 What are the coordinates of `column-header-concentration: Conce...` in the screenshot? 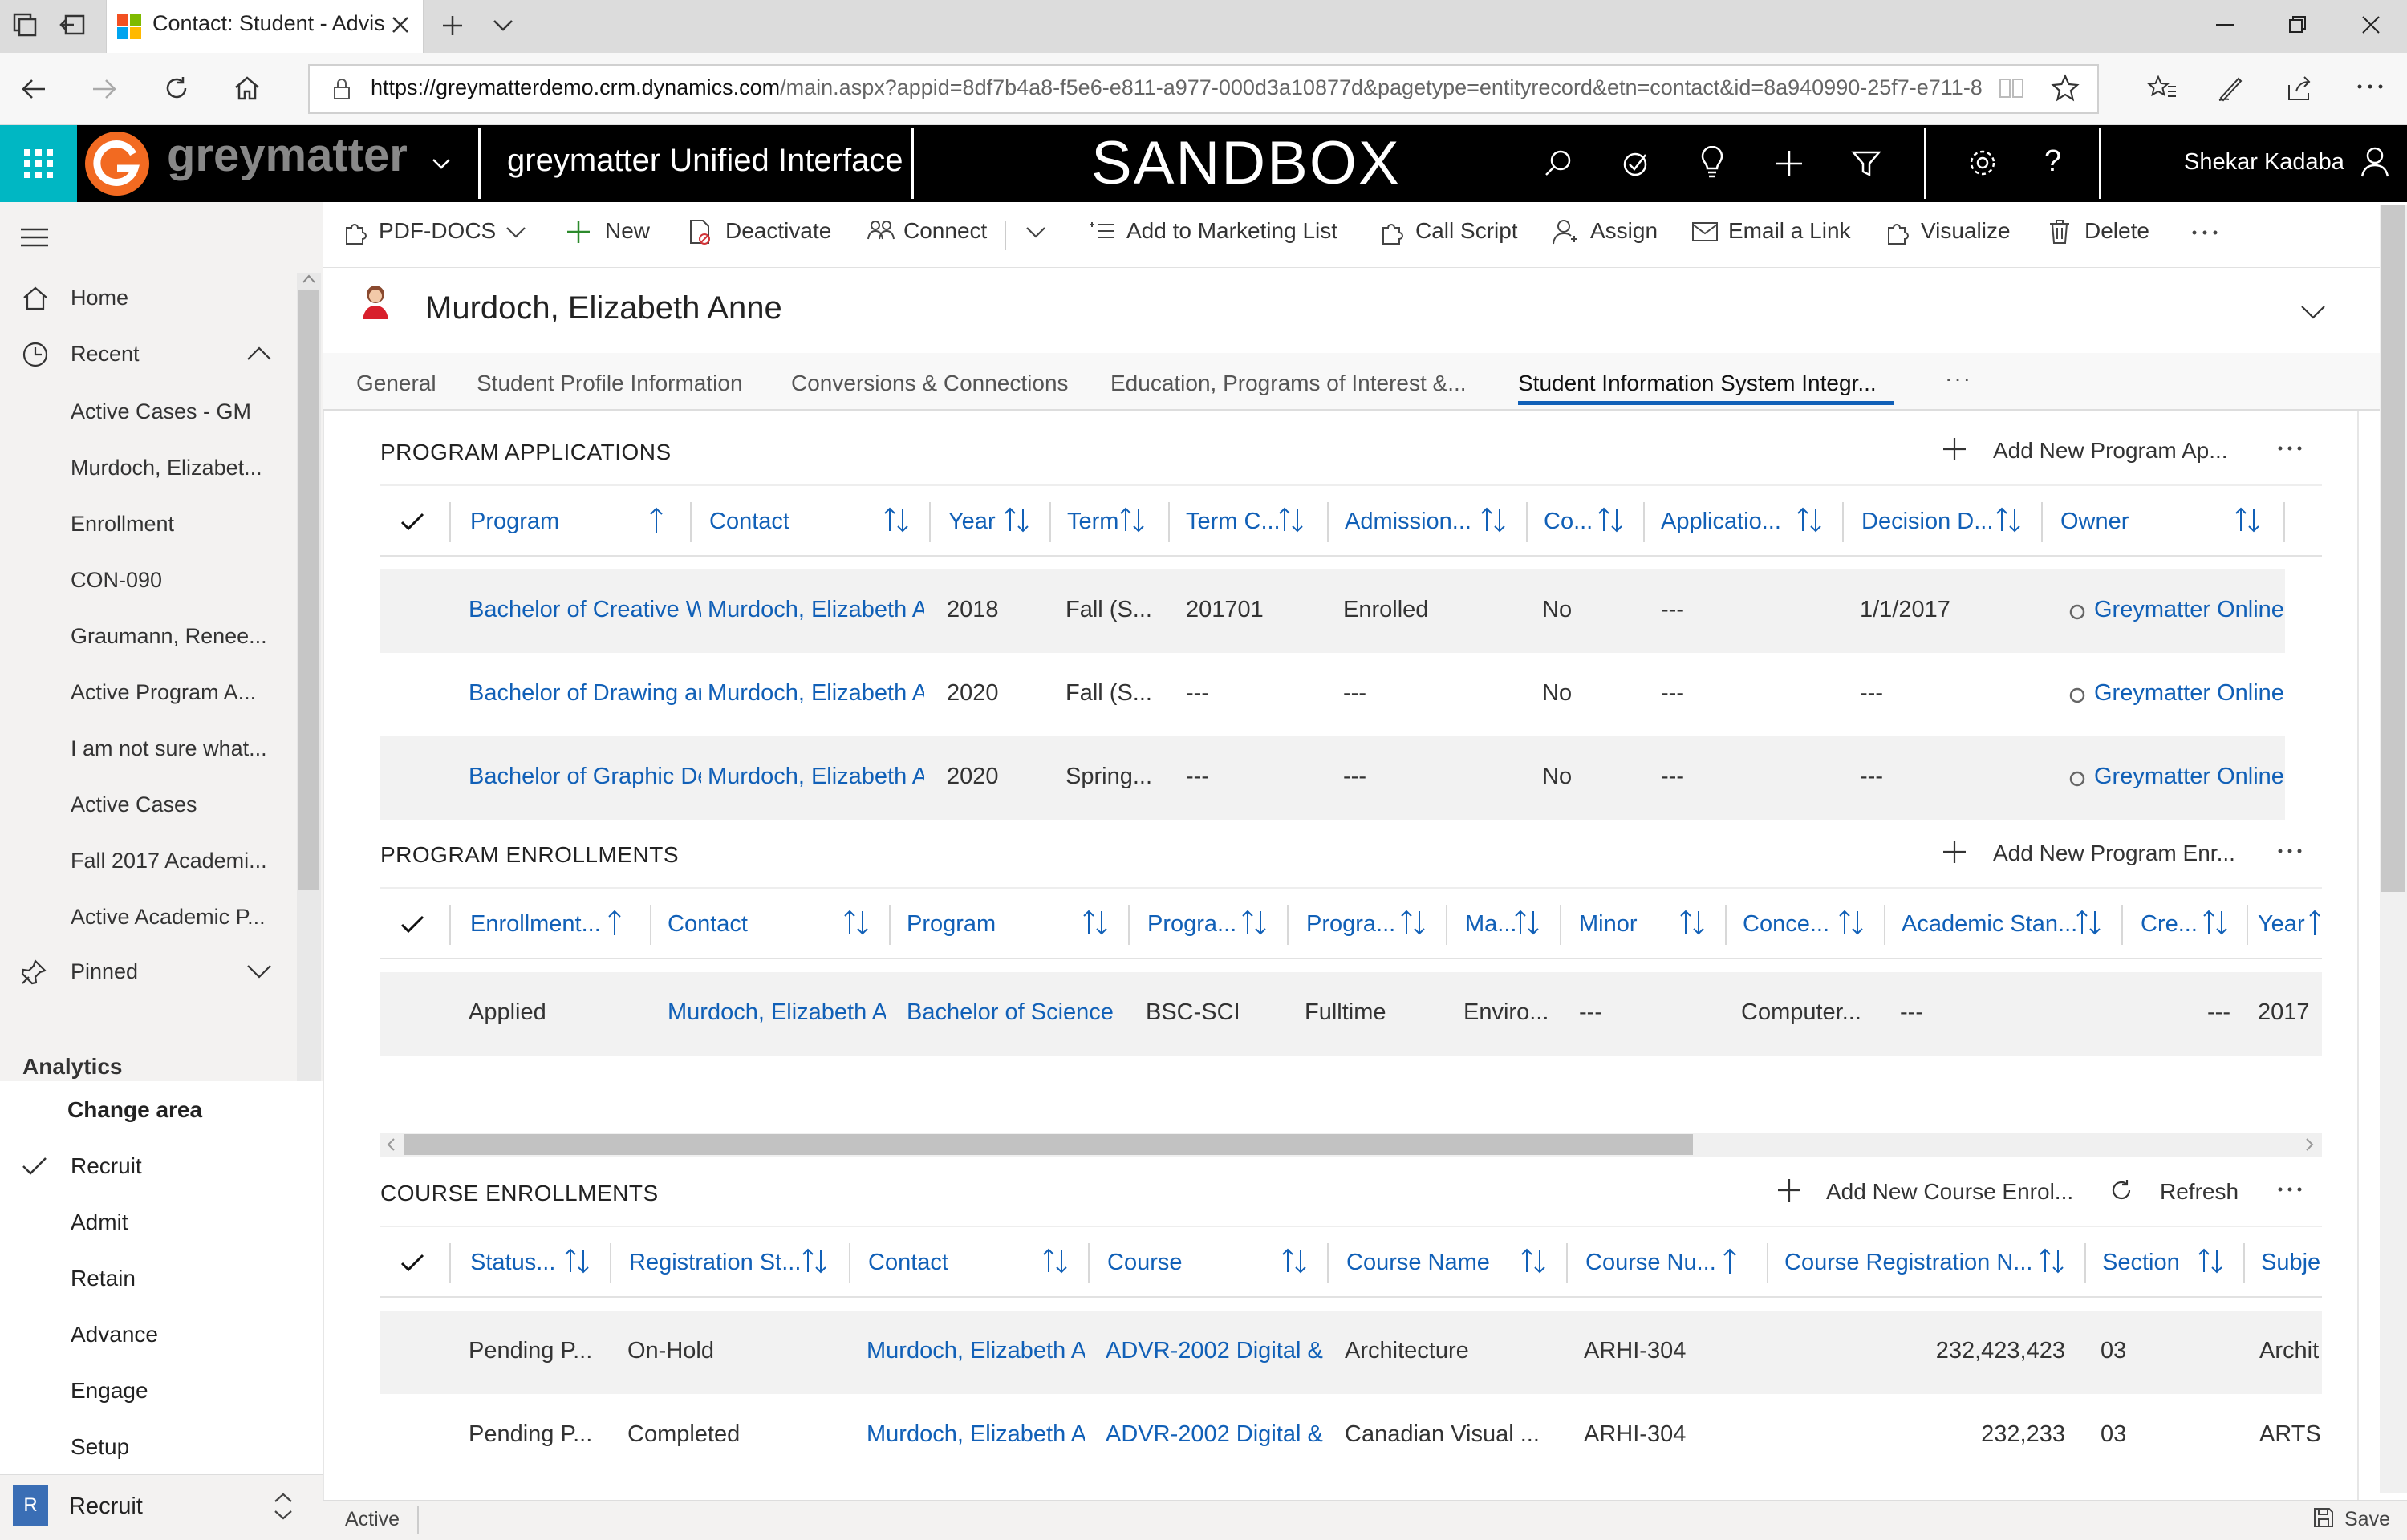 It's located at (1787, 924).